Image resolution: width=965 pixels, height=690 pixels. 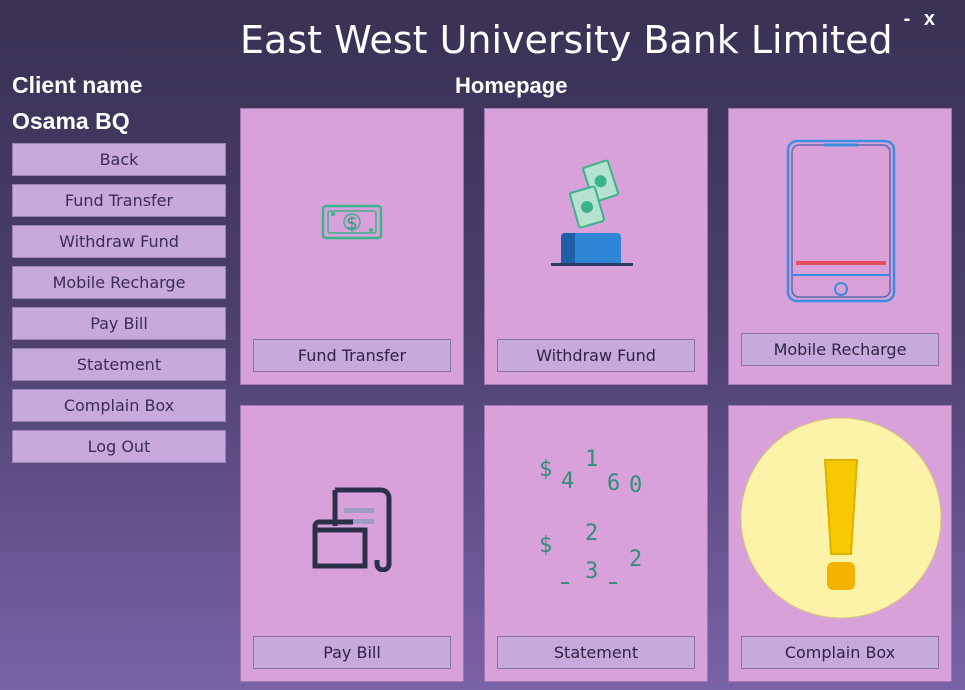 I want to click on withdraw-fund-button: Withdraw Fund, so click(x=596, y=355).